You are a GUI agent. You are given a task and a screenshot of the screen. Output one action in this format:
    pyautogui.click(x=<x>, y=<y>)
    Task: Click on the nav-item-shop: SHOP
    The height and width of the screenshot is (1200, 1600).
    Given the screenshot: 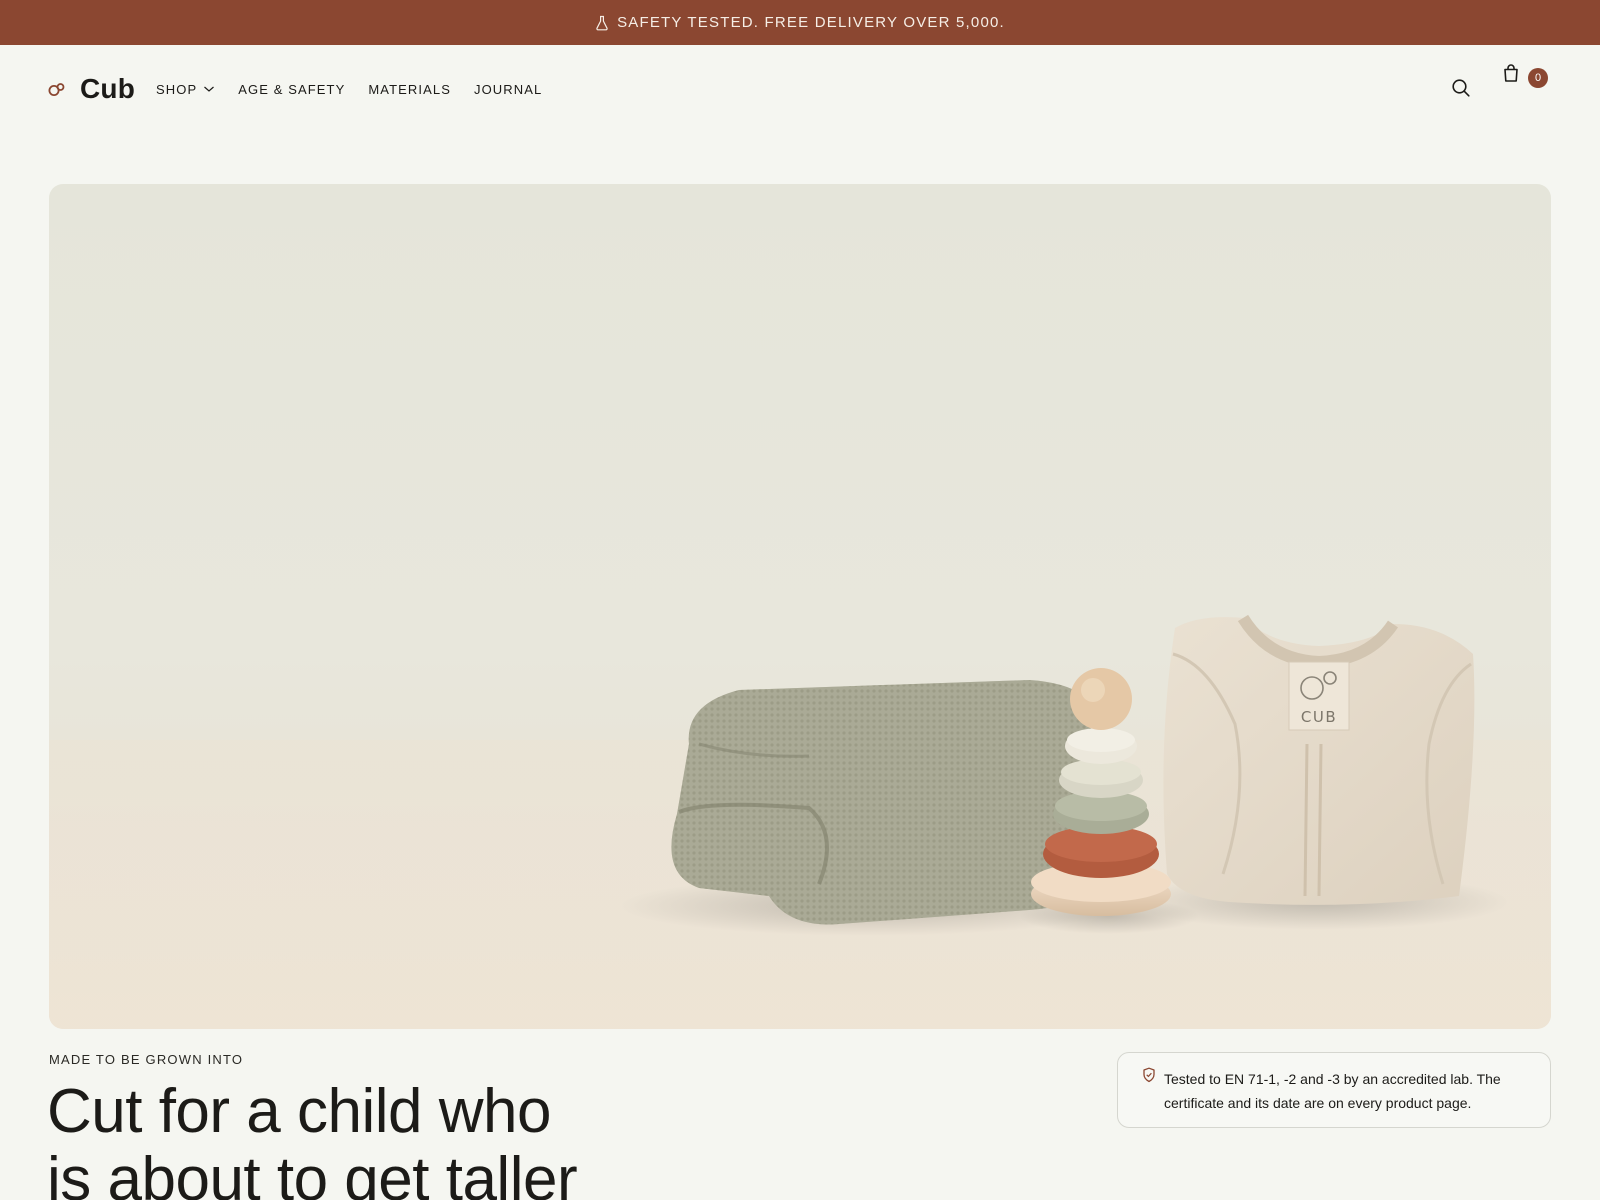 What is the action you would take?
    pyautogui.click(x=185, y=89)
    